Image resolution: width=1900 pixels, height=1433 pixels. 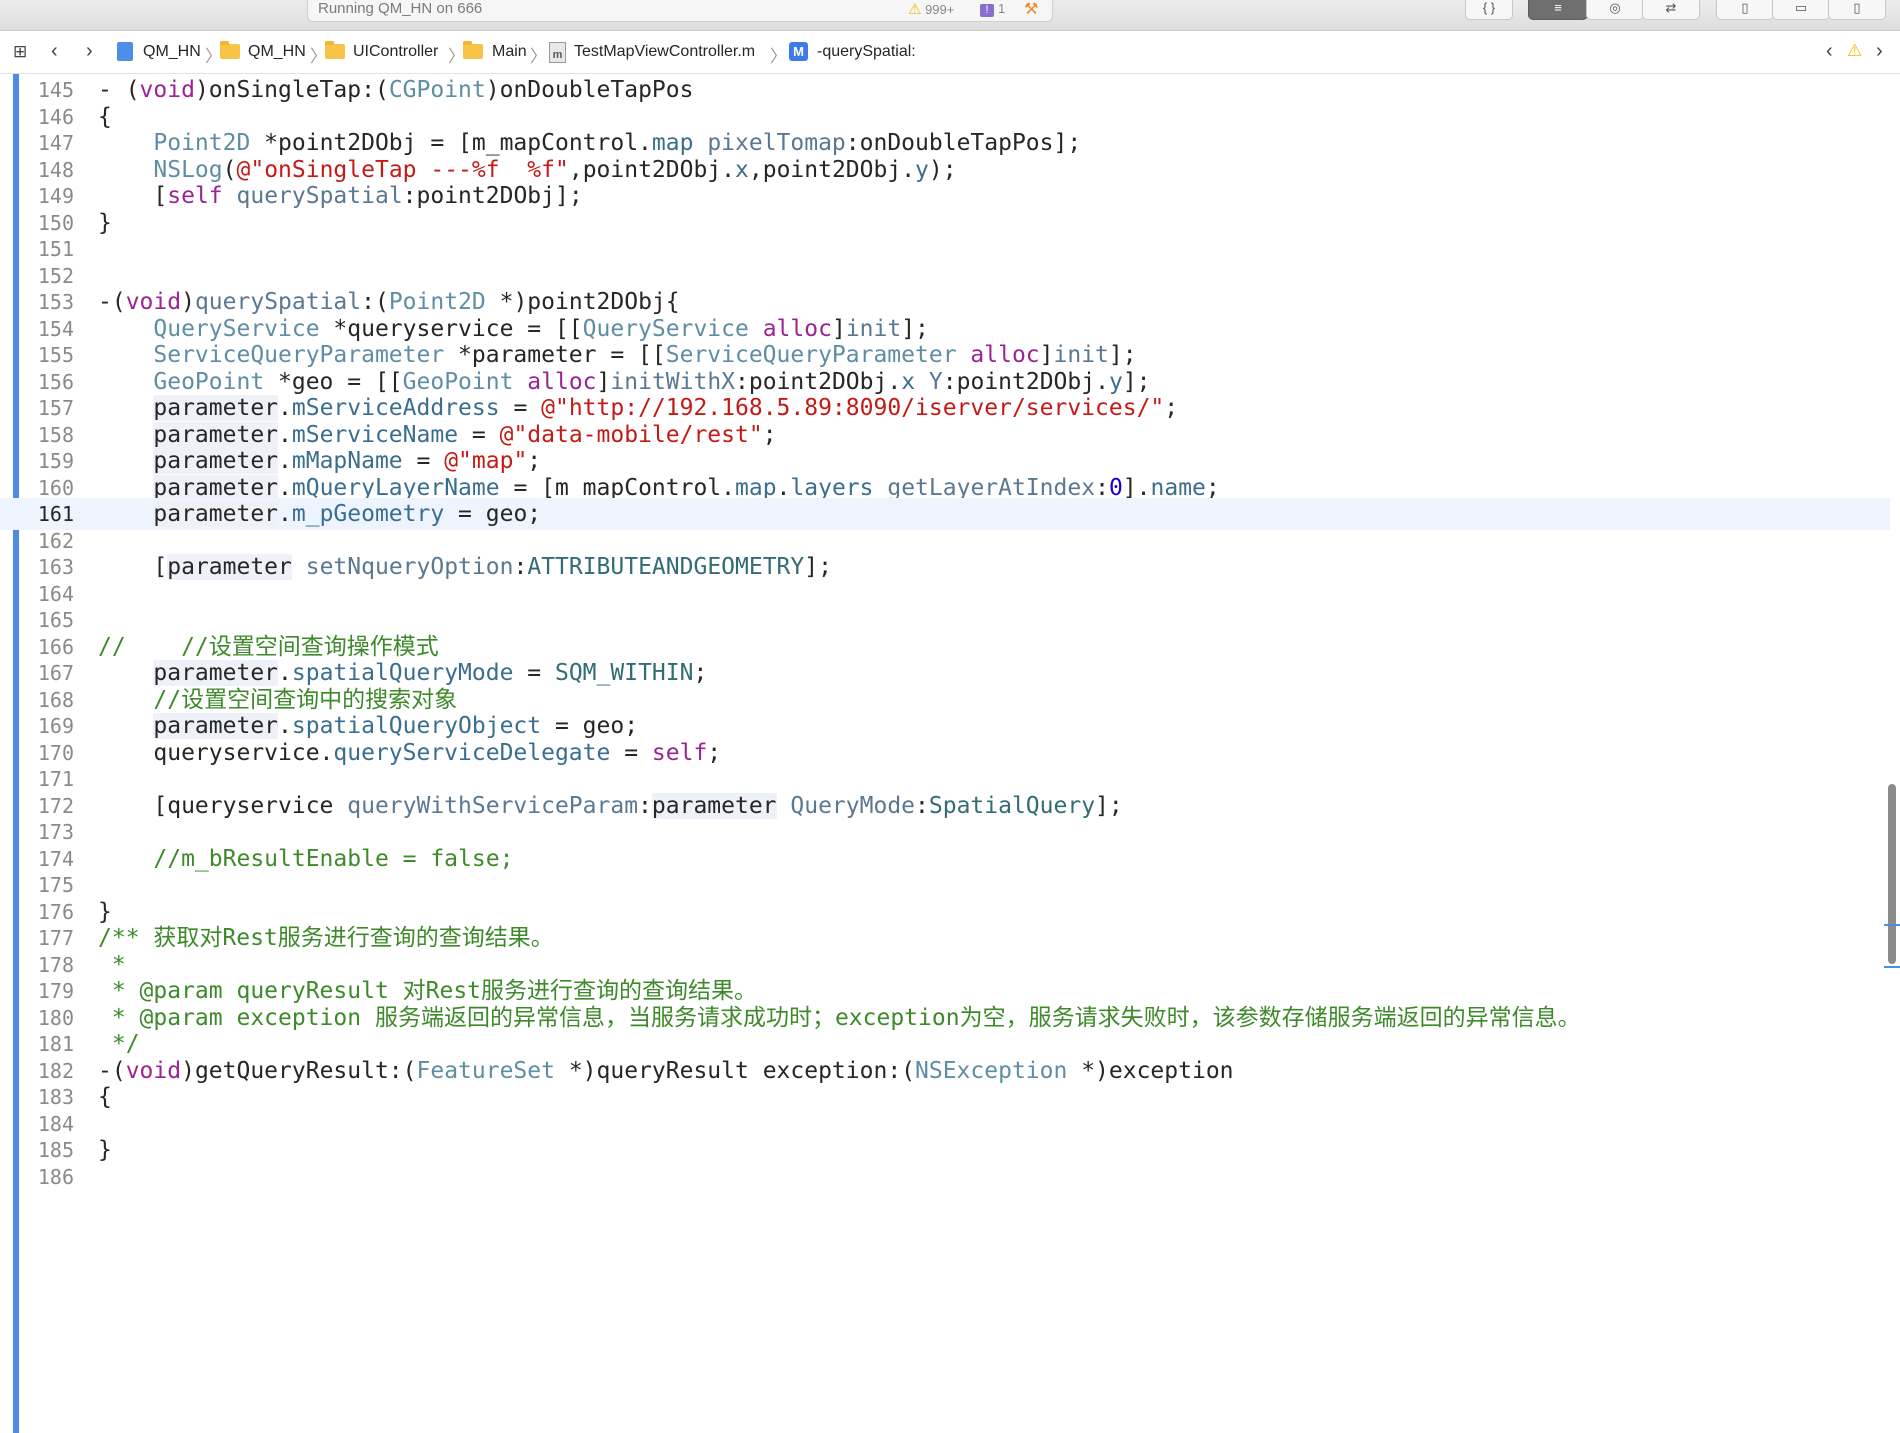 What do you see at coordinates (54, 51) in the screenshot?
I see `back-arrow-icon: ‹` at bounding box center [54, 51].